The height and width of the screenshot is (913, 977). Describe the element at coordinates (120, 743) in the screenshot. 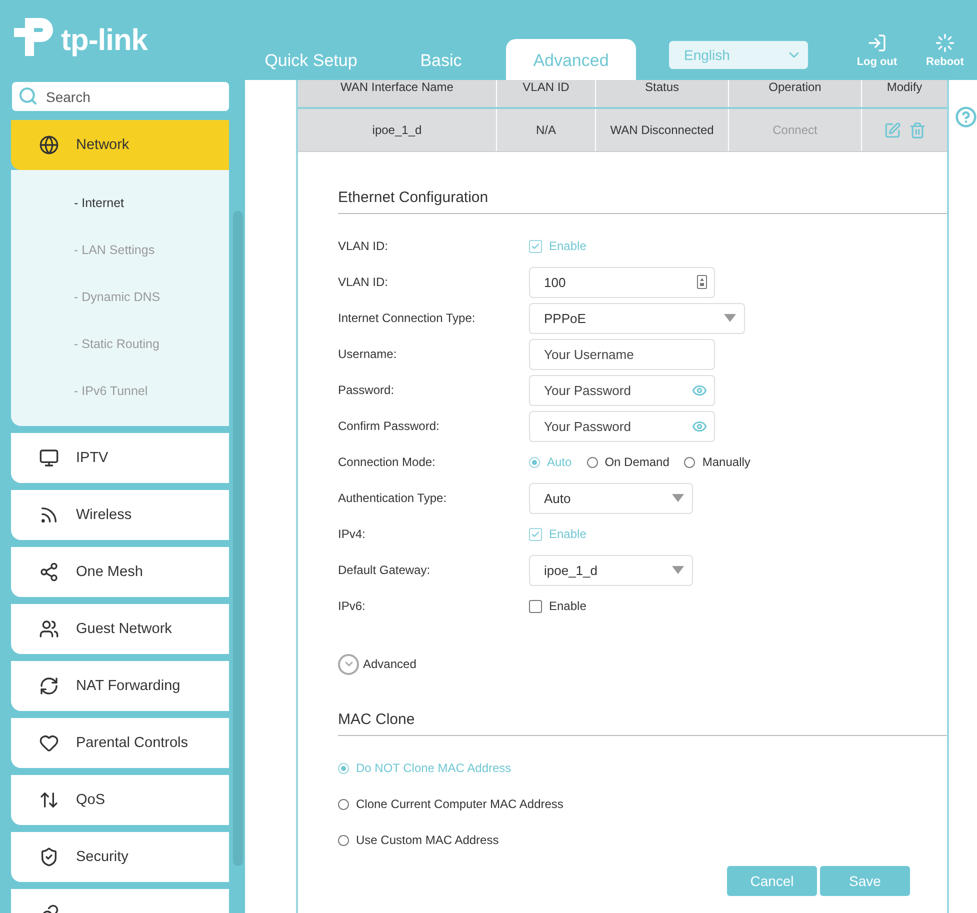

I see `sidebar-item: Parental Controls` at that location.